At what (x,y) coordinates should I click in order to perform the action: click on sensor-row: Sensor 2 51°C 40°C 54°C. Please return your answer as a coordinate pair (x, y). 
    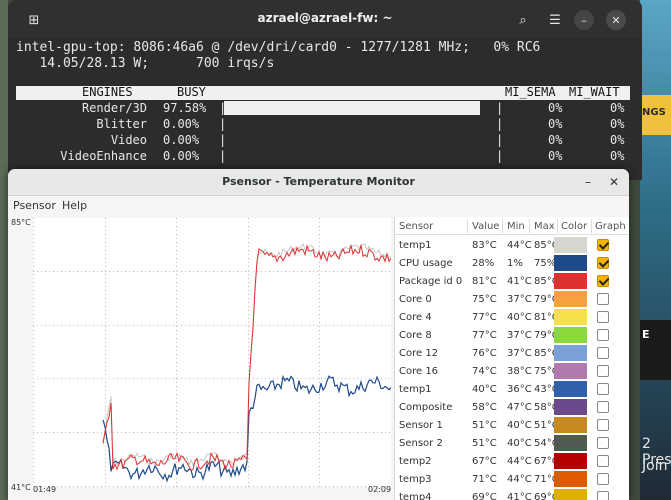
    Looking at the image, I should click on (512, 443).